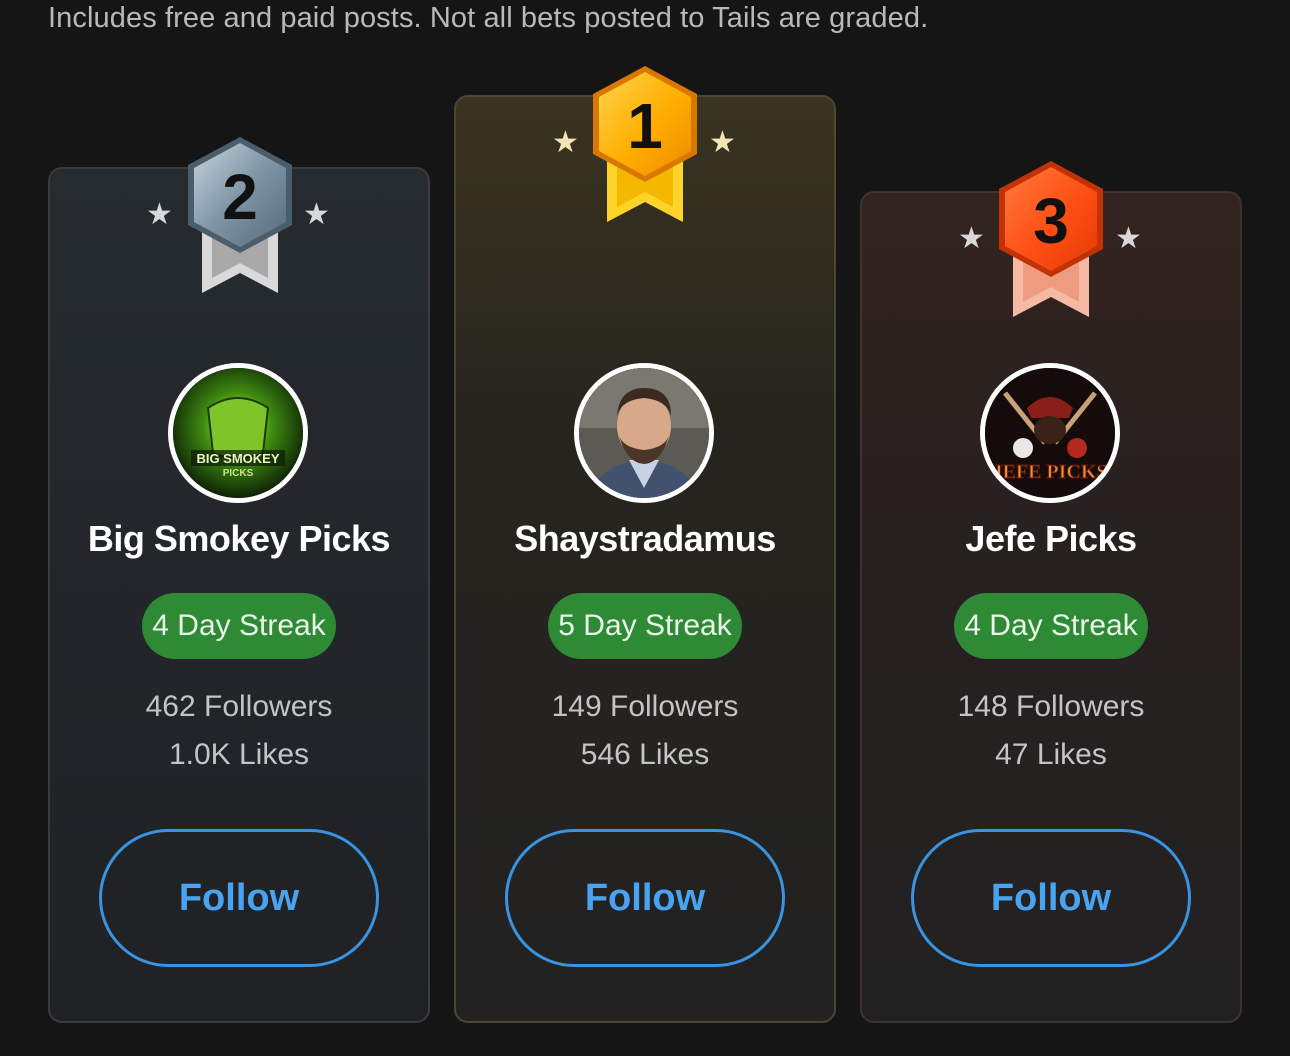 The height and width of the screenshot is (1056, 1290). Describe the element at coordinates (238, 433) in the screenshot. I see `avatar: BIG SMOKEY PICKS` at that location.